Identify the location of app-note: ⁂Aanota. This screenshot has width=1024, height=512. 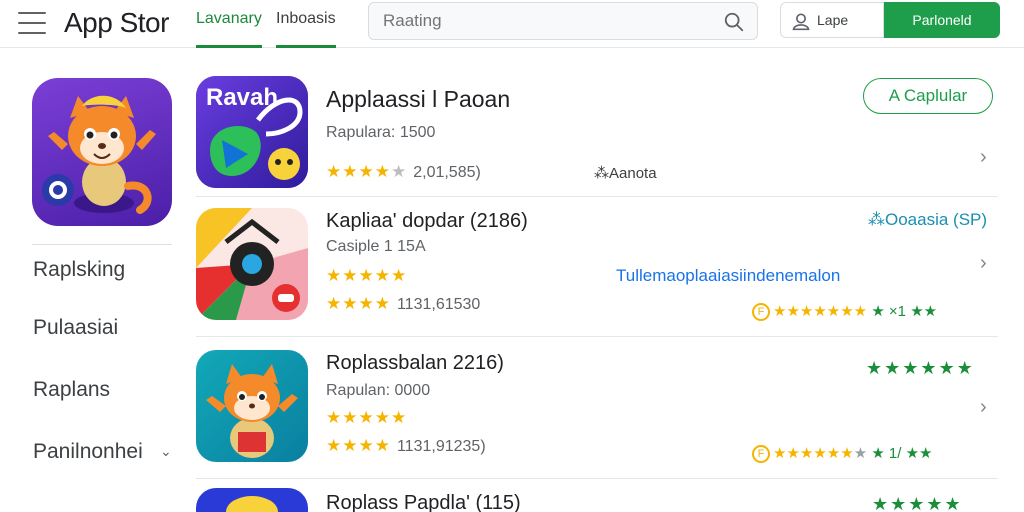
(625, 173).